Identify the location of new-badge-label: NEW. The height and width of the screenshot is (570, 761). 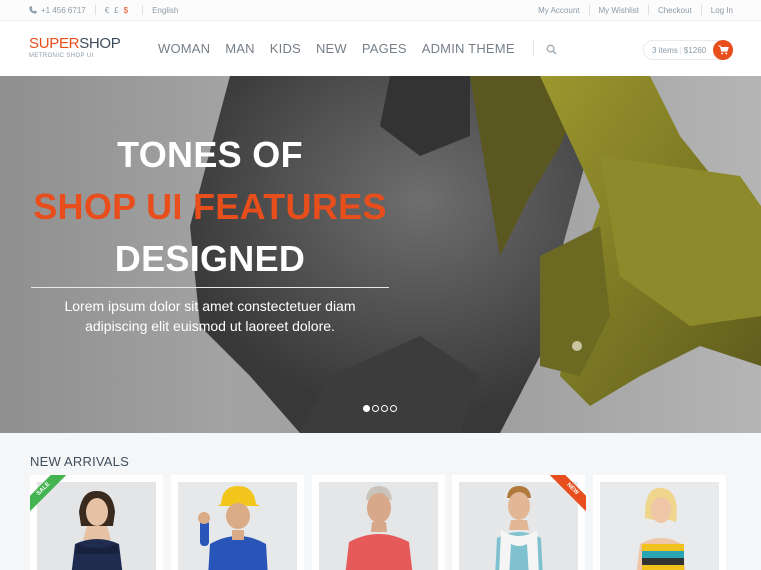
(566, 495).